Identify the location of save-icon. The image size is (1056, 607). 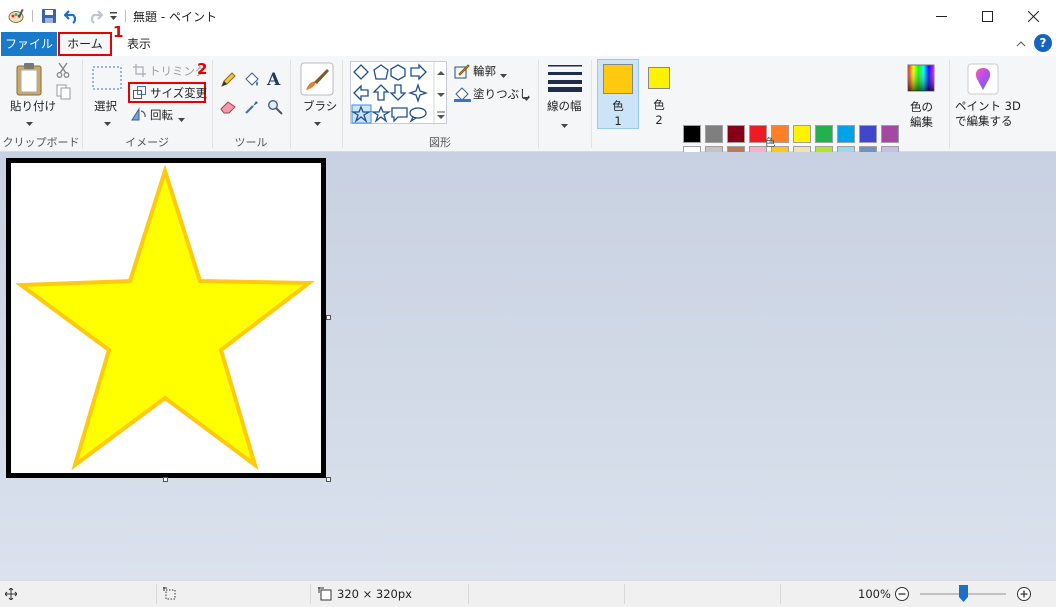
(49, 16).